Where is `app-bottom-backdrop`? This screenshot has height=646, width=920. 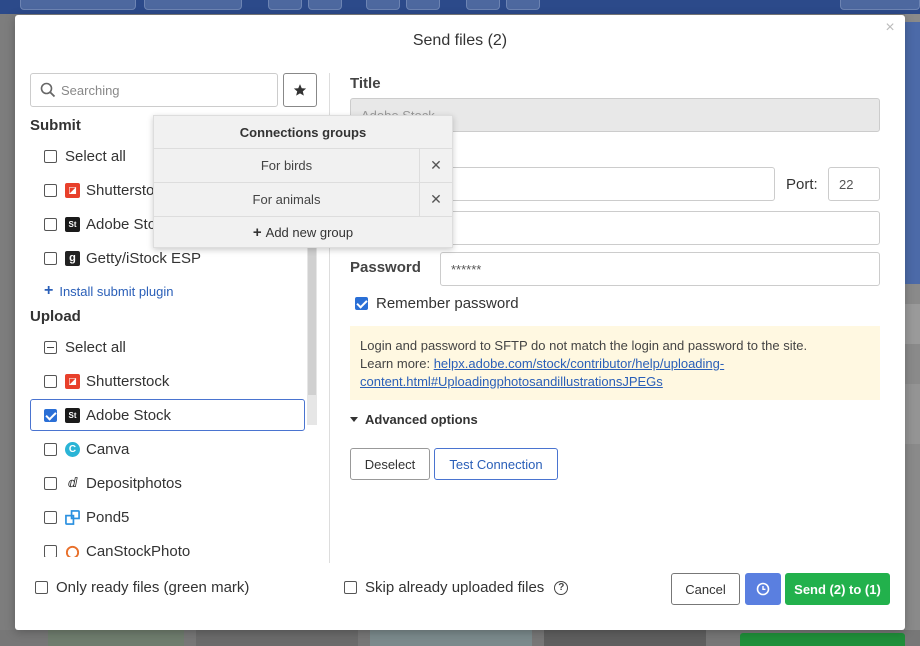 app-bottom-backdrop is located at coordinates (460, 638).